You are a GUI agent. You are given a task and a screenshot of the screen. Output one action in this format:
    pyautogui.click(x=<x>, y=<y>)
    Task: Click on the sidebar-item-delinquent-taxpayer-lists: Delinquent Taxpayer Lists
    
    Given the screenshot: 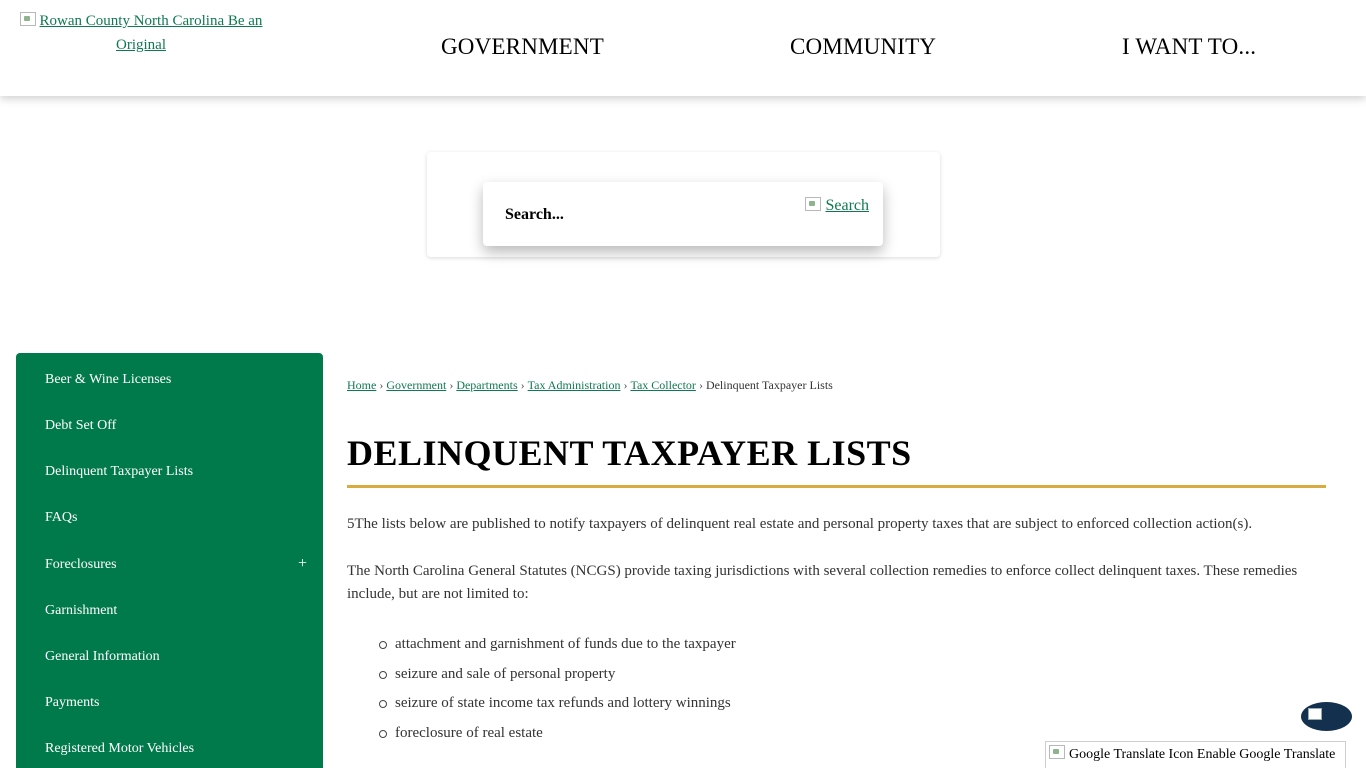 What is the action you would take?
    pyautogui.click(x=119, y=472)
    